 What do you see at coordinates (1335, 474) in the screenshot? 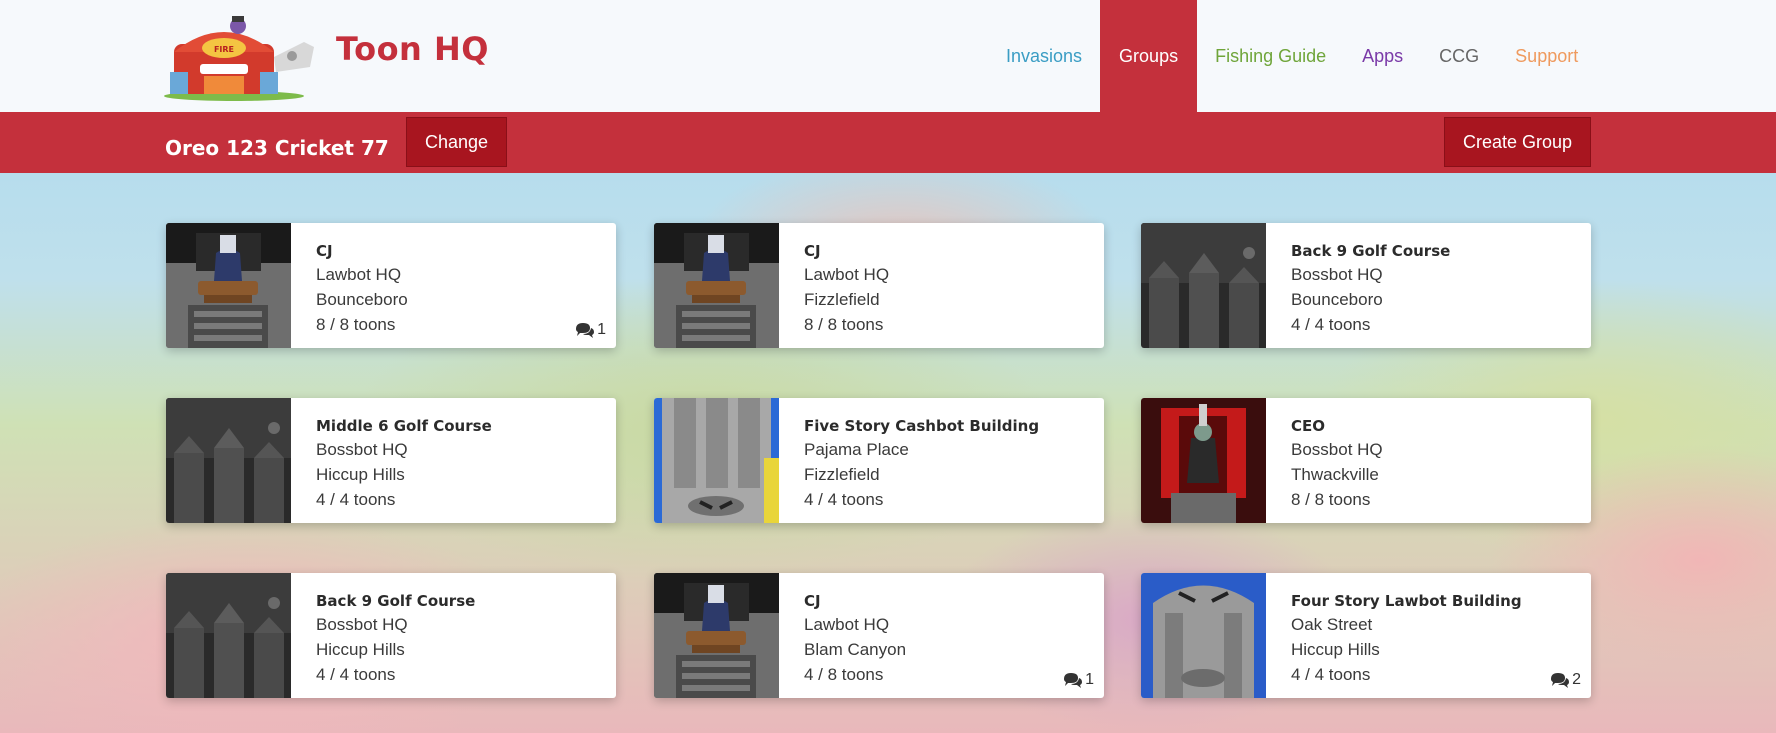
I see `group-district: Thwackville` at bounding box center [1335, 474].